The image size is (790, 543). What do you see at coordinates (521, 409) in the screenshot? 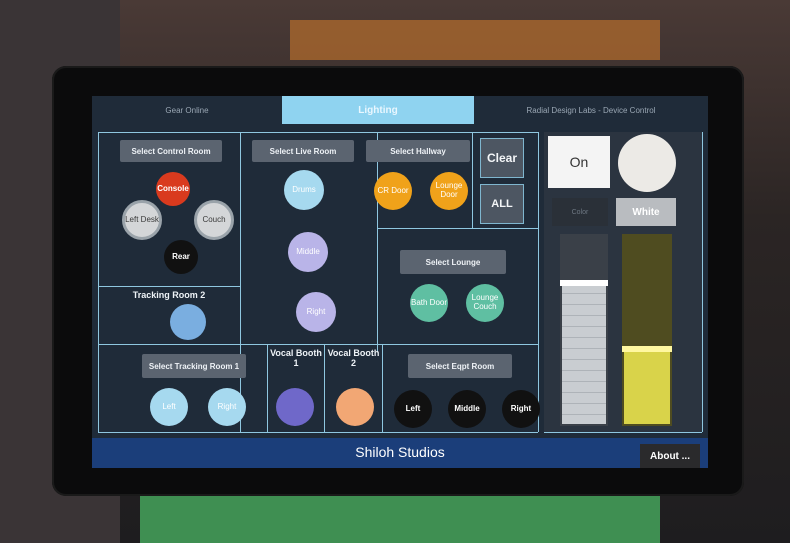
I see `eqpt-right-light-button: Right` at bounding box center [521, 409].